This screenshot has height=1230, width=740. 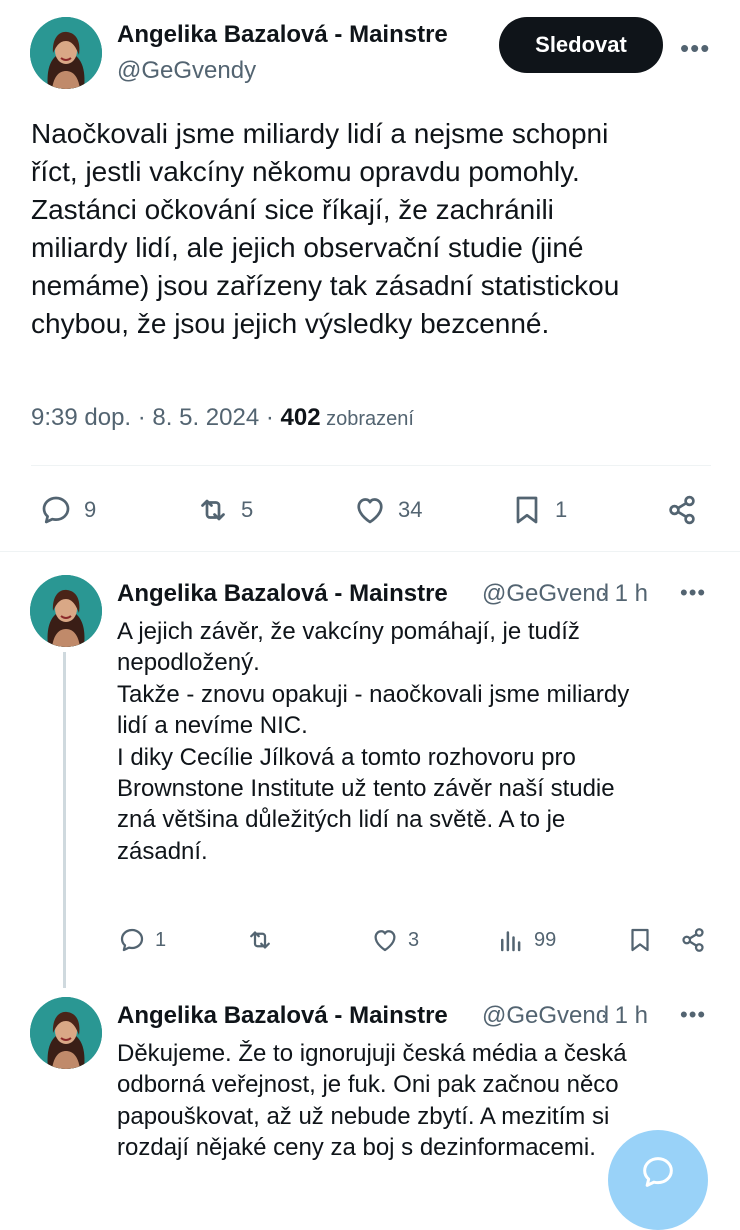 I want to click on reply-button: 9, so click(x=67, y=510).